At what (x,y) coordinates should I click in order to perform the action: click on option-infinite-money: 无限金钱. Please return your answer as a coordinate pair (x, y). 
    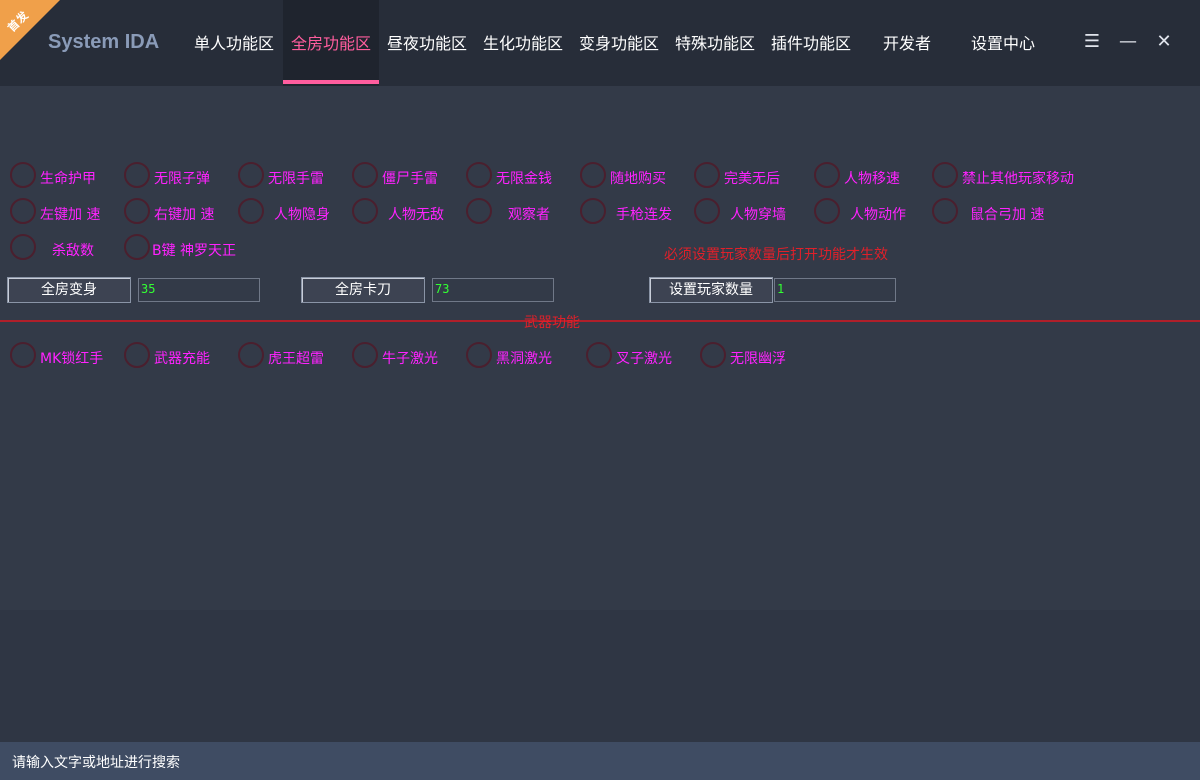
    Looking at the image, I should click on (521, 177).